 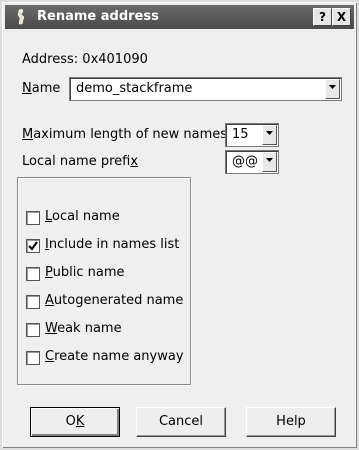 What do you see at coordinates (33, 218) in the screenshot?
I see `local-name-checkbox` at bounding box center [33, 218].